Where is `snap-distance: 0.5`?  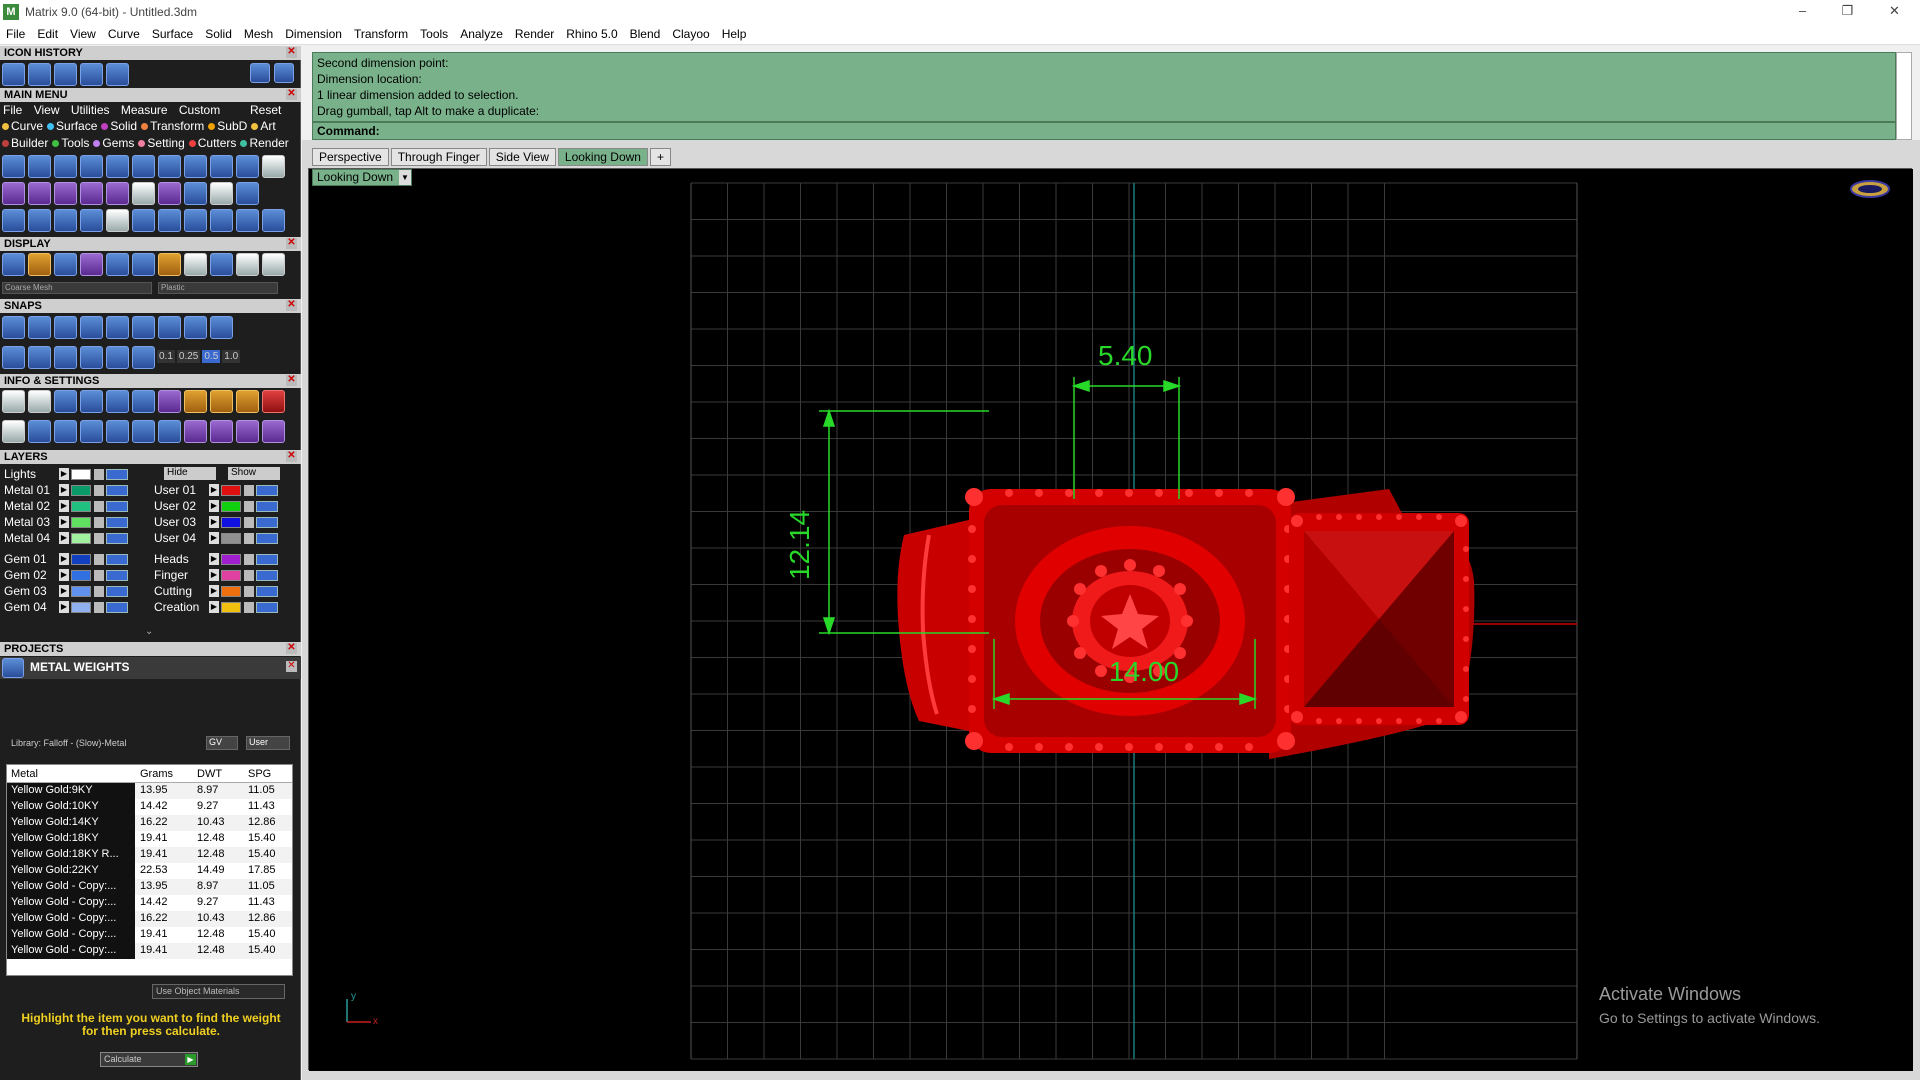
snap-distance: 0.5 is located at coordinates (211, 356).